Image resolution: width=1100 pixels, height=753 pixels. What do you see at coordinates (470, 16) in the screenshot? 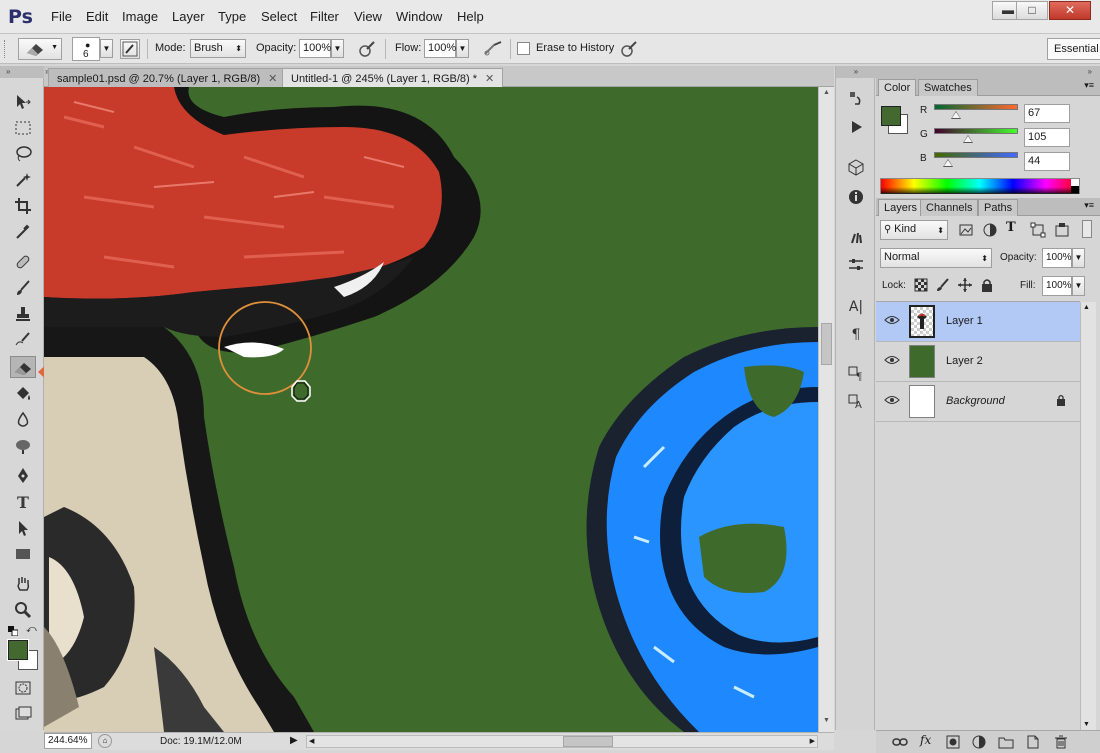
I see `menu-help: Help` at bounding box center [470, 16].